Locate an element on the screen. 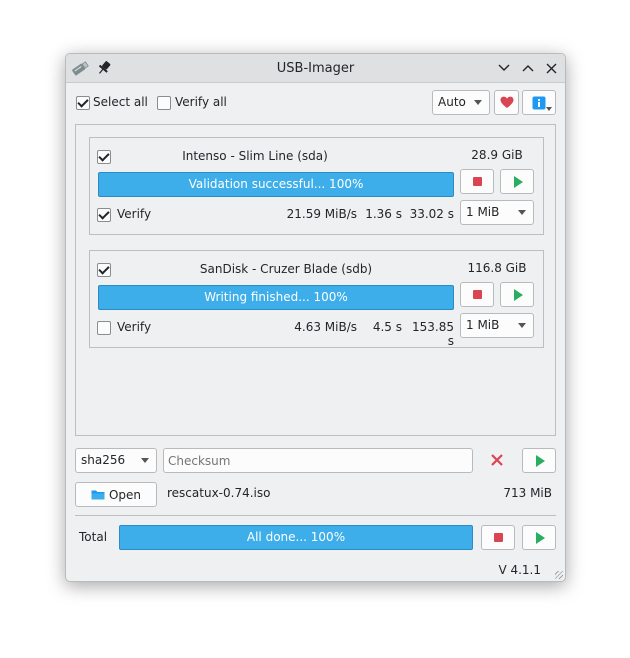 The image size is (630, 658). maximize-button is located at coordinates (528, 68).